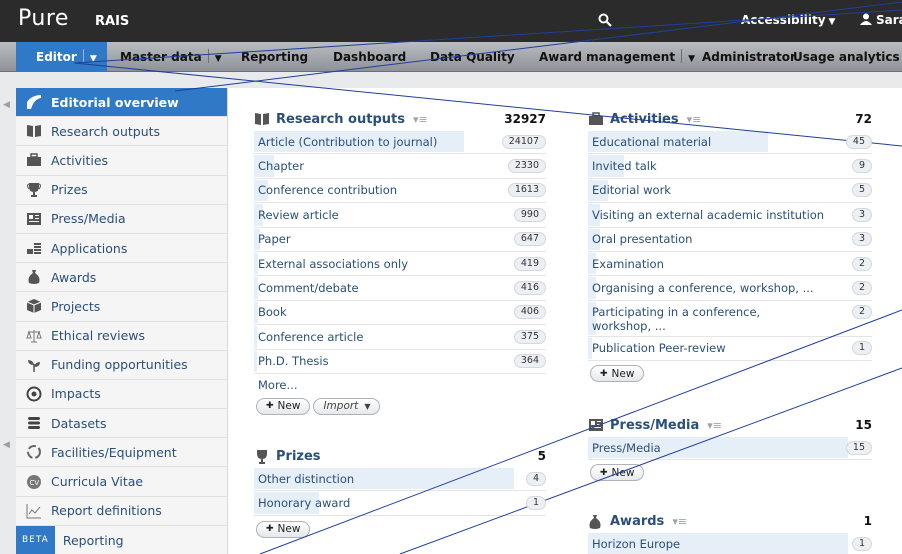 Image resolution: width=902 pixels, height=554 pixels. What do you see at coordinates (730, 425) in the screenshot?
I see `panel-header: Press/Media ▾≡ 15` at bounding box center [730, 425].